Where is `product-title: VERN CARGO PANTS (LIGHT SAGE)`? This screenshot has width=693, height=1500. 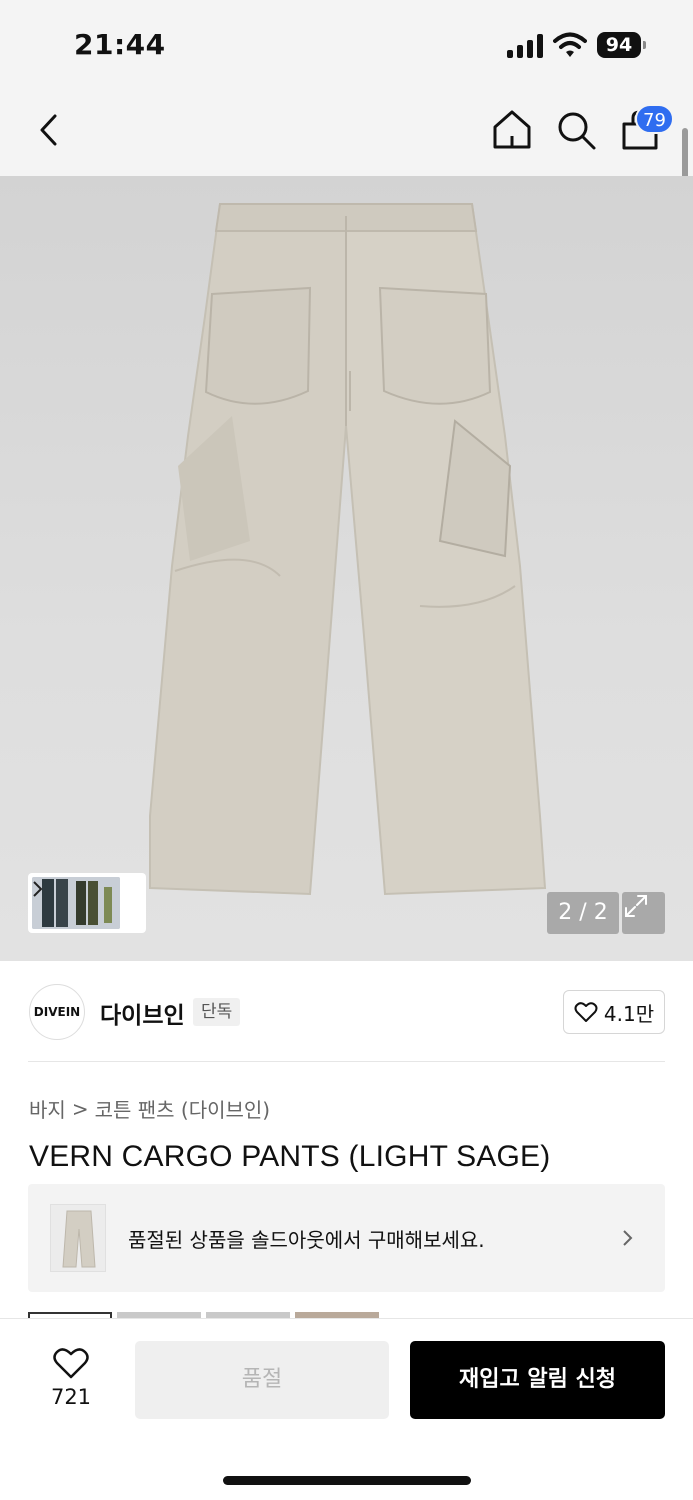
product-title: VERN CARGO PANTS (LIGHT SAGE) is located at coordinates (290, 1156).